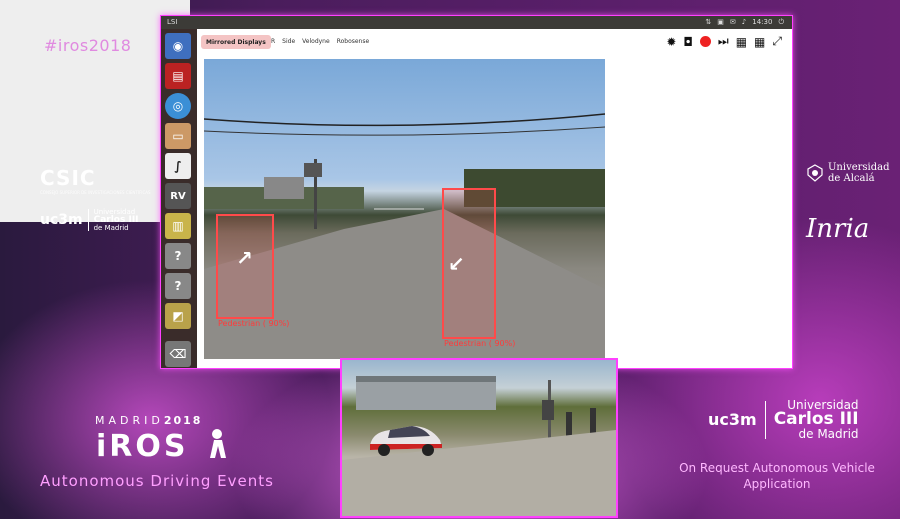 Image resolution: width=900 pixels, height=519 pixels. Describe the element at coordinates (244, 258) in the screenshot. I see `direction-arrow: ↗` at that location.